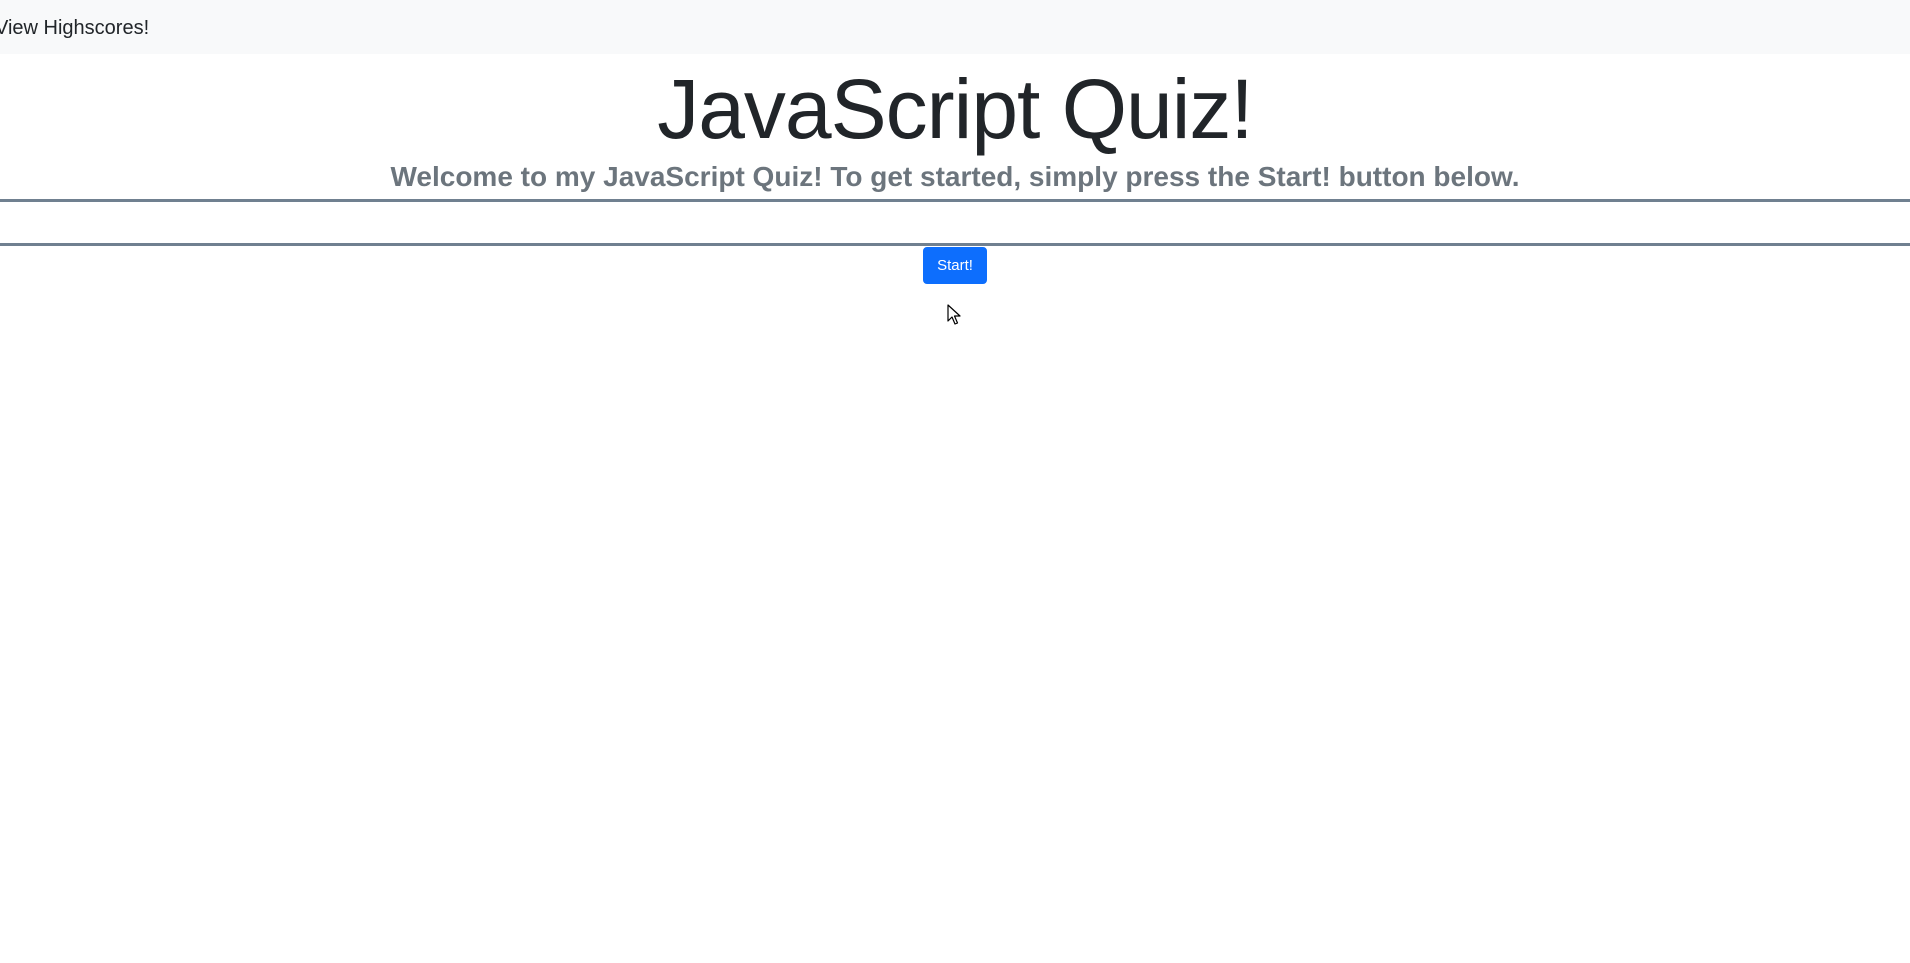 The image size is (1910, 963). What do you see at coordinates (954, 314) in the screenshot?
I see `mouse-pointer-icon` at bounding box center [954, 314].